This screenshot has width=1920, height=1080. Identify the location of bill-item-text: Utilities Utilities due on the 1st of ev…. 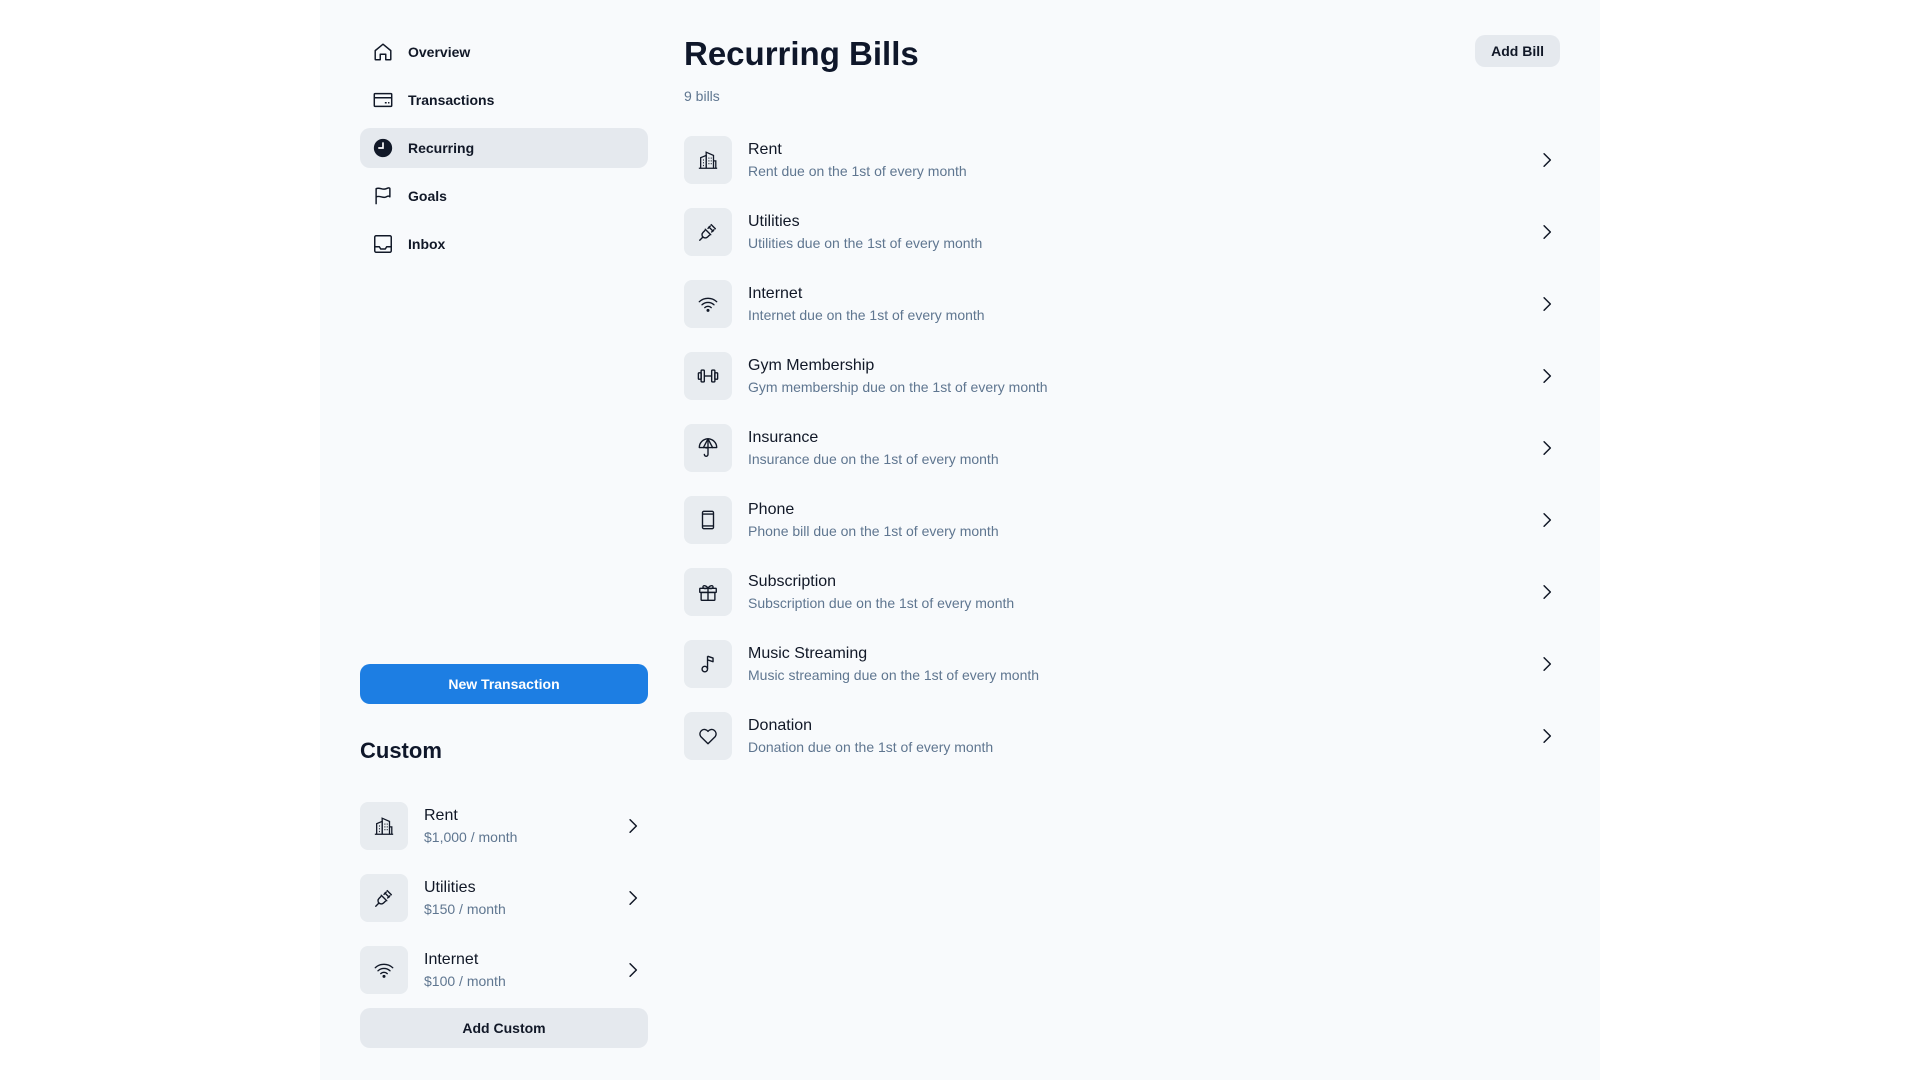
(1142, 232).